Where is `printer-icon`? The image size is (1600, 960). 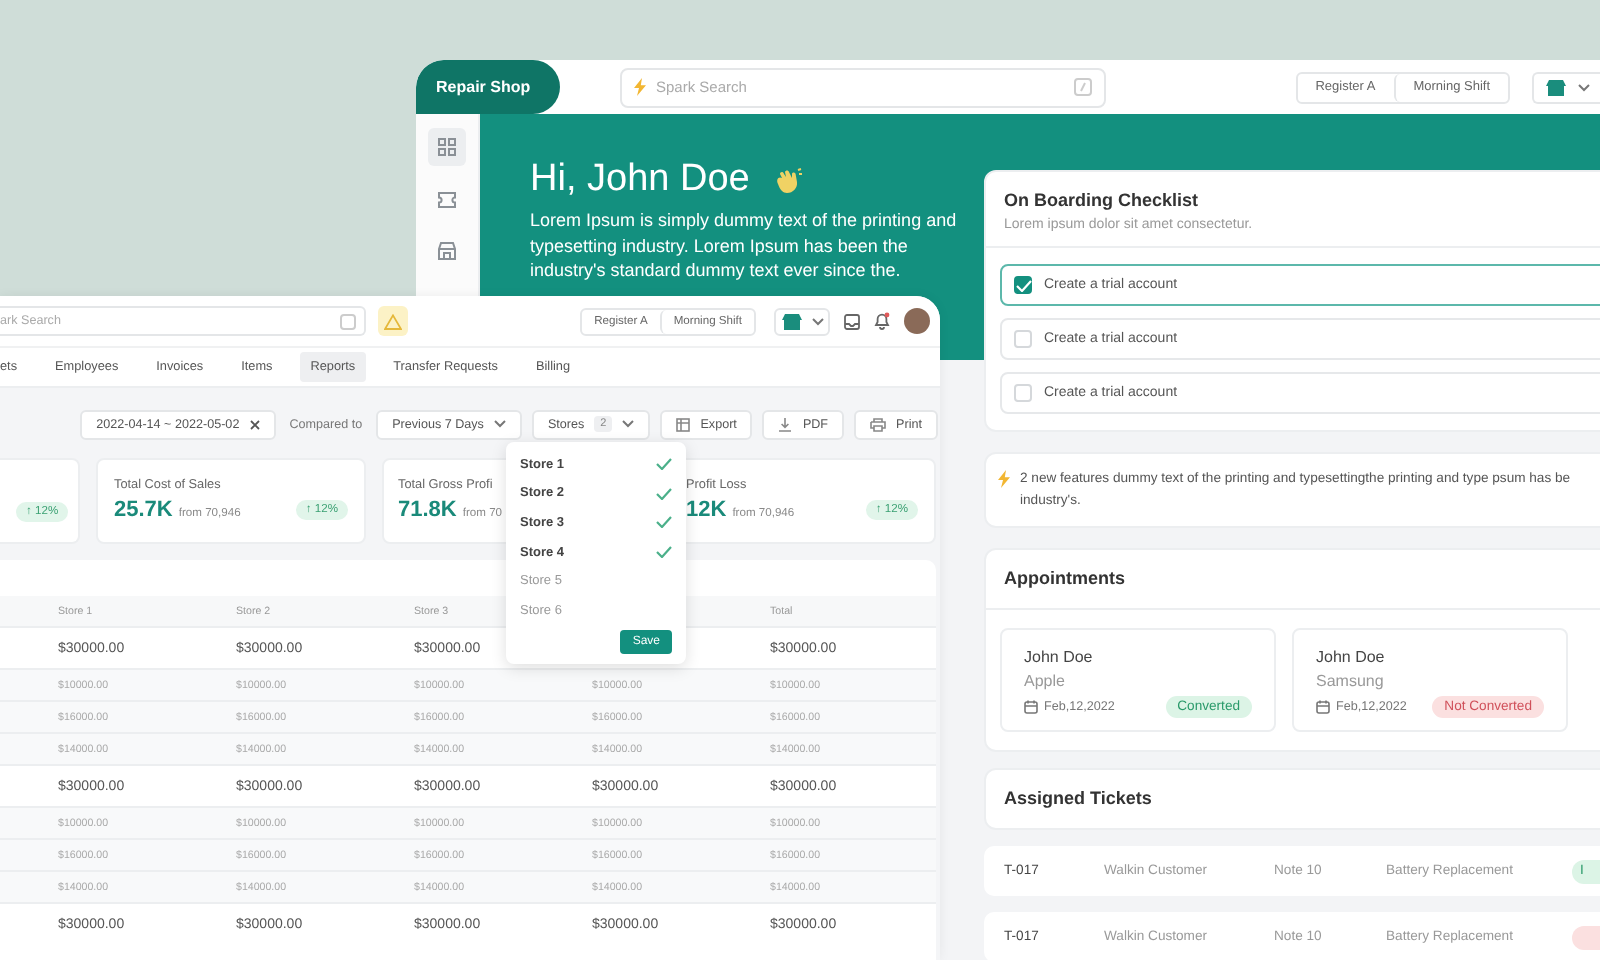 printer-icon is located at coordinates (878, 424).